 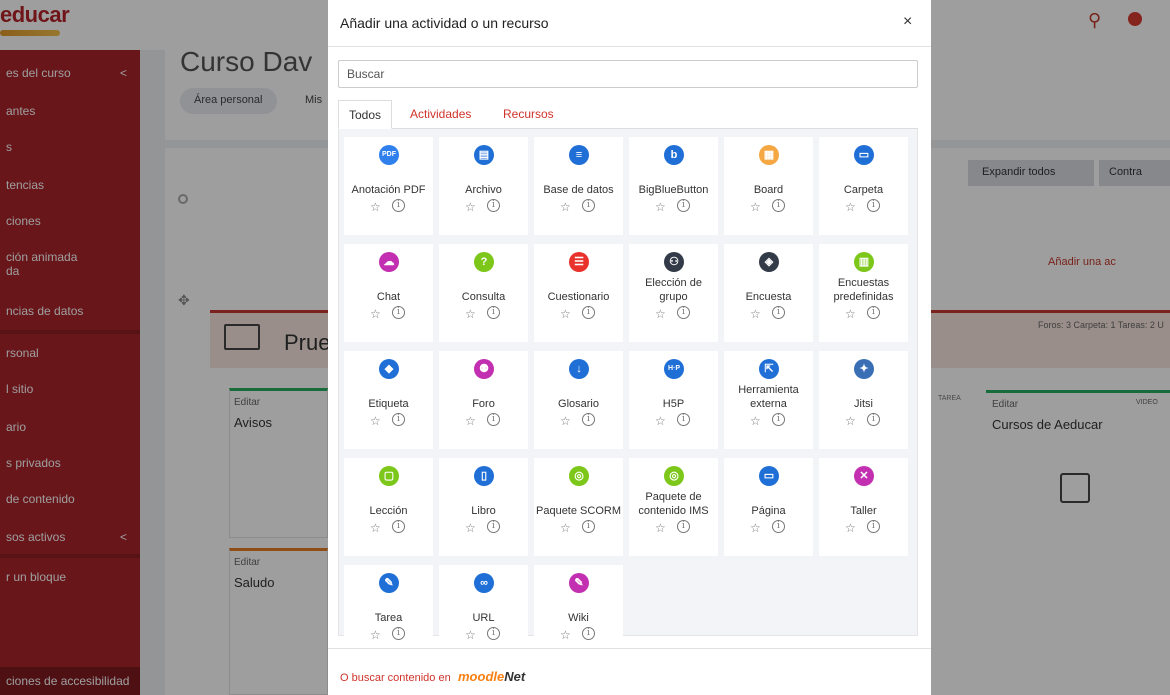 I want to click on activity-tile: ? Consulta ☆ i, so click(x=483, y=293).